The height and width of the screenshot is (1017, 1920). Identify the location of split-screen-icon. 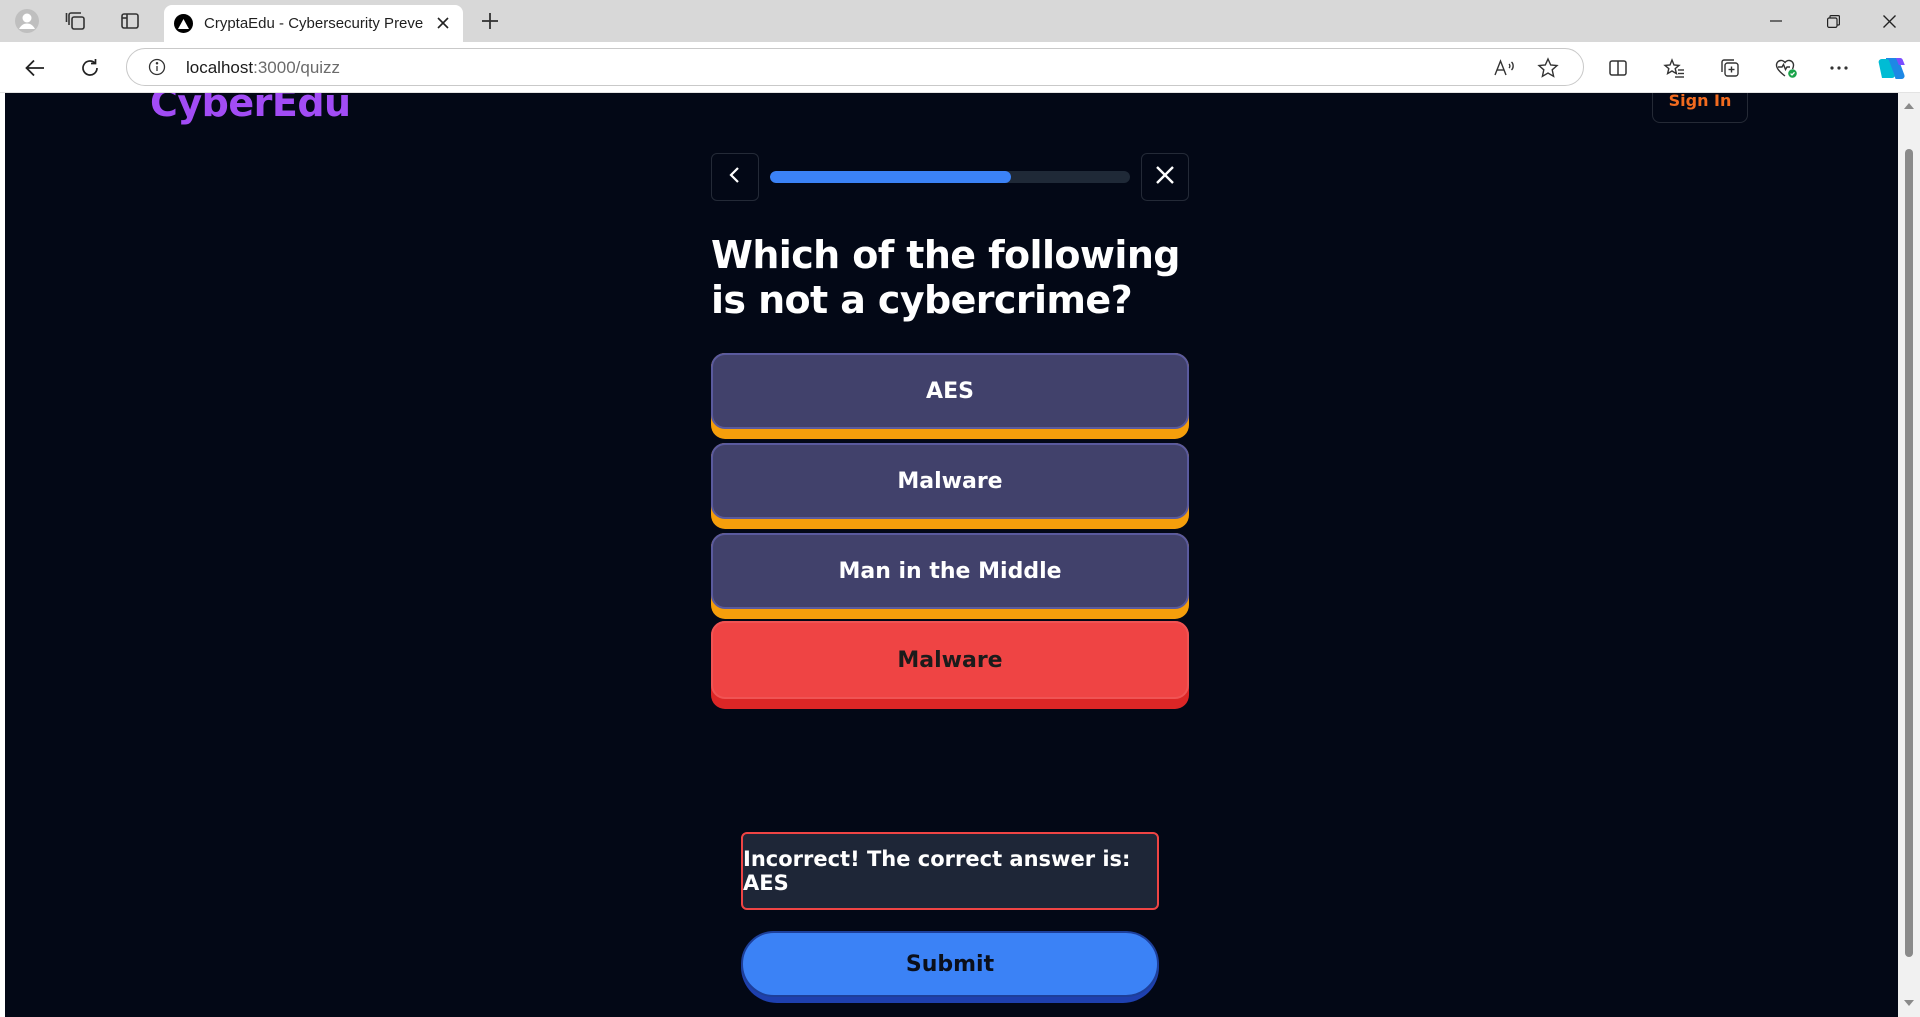
(1618, 68).